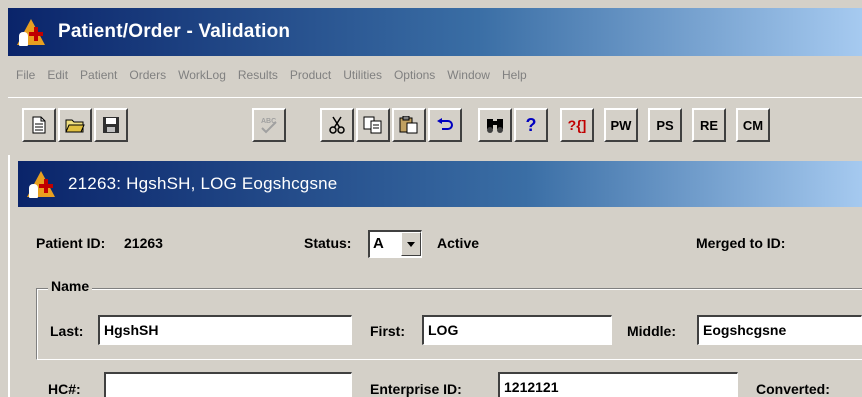 This screenshot has width=862, height=397. Describe the element at coordinates (514, 75) in the screenshot. I see `menu-help: Help` at that location.